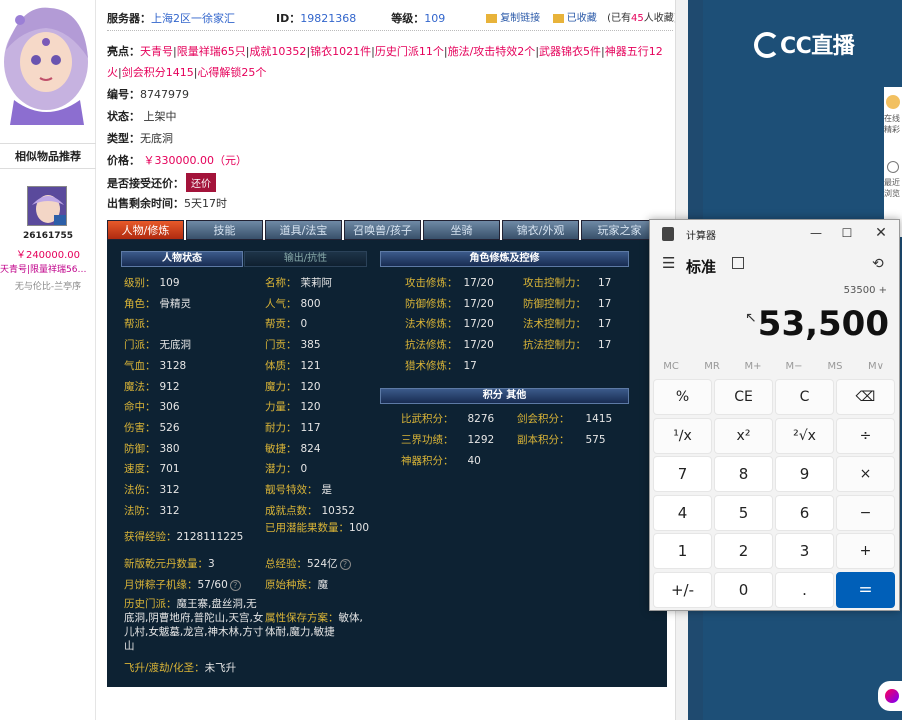 The height and width of the screenshot is (720, 902). Describe the element at coordinates (123, 138) in the screenshot. I see `type-label: 类型：` at that location.